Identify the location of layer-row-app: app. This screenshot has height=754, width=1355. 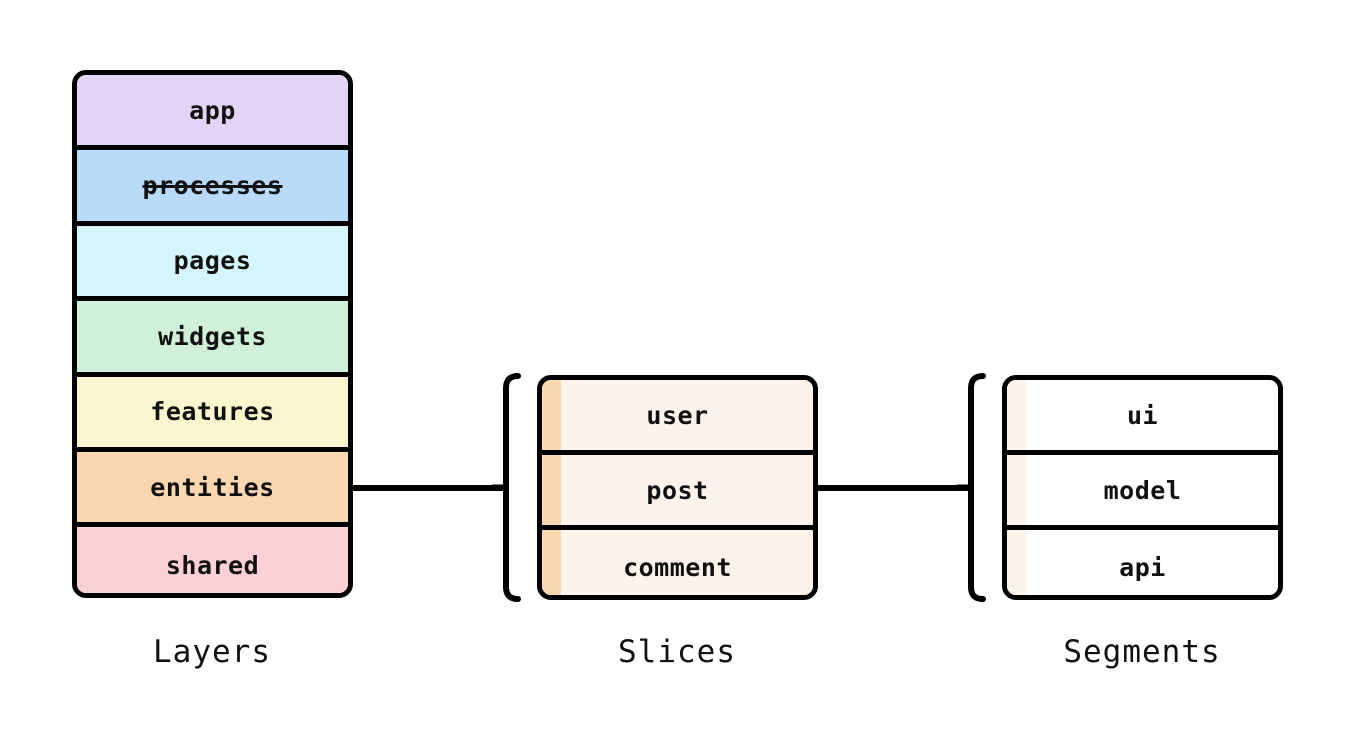
(212, 113).